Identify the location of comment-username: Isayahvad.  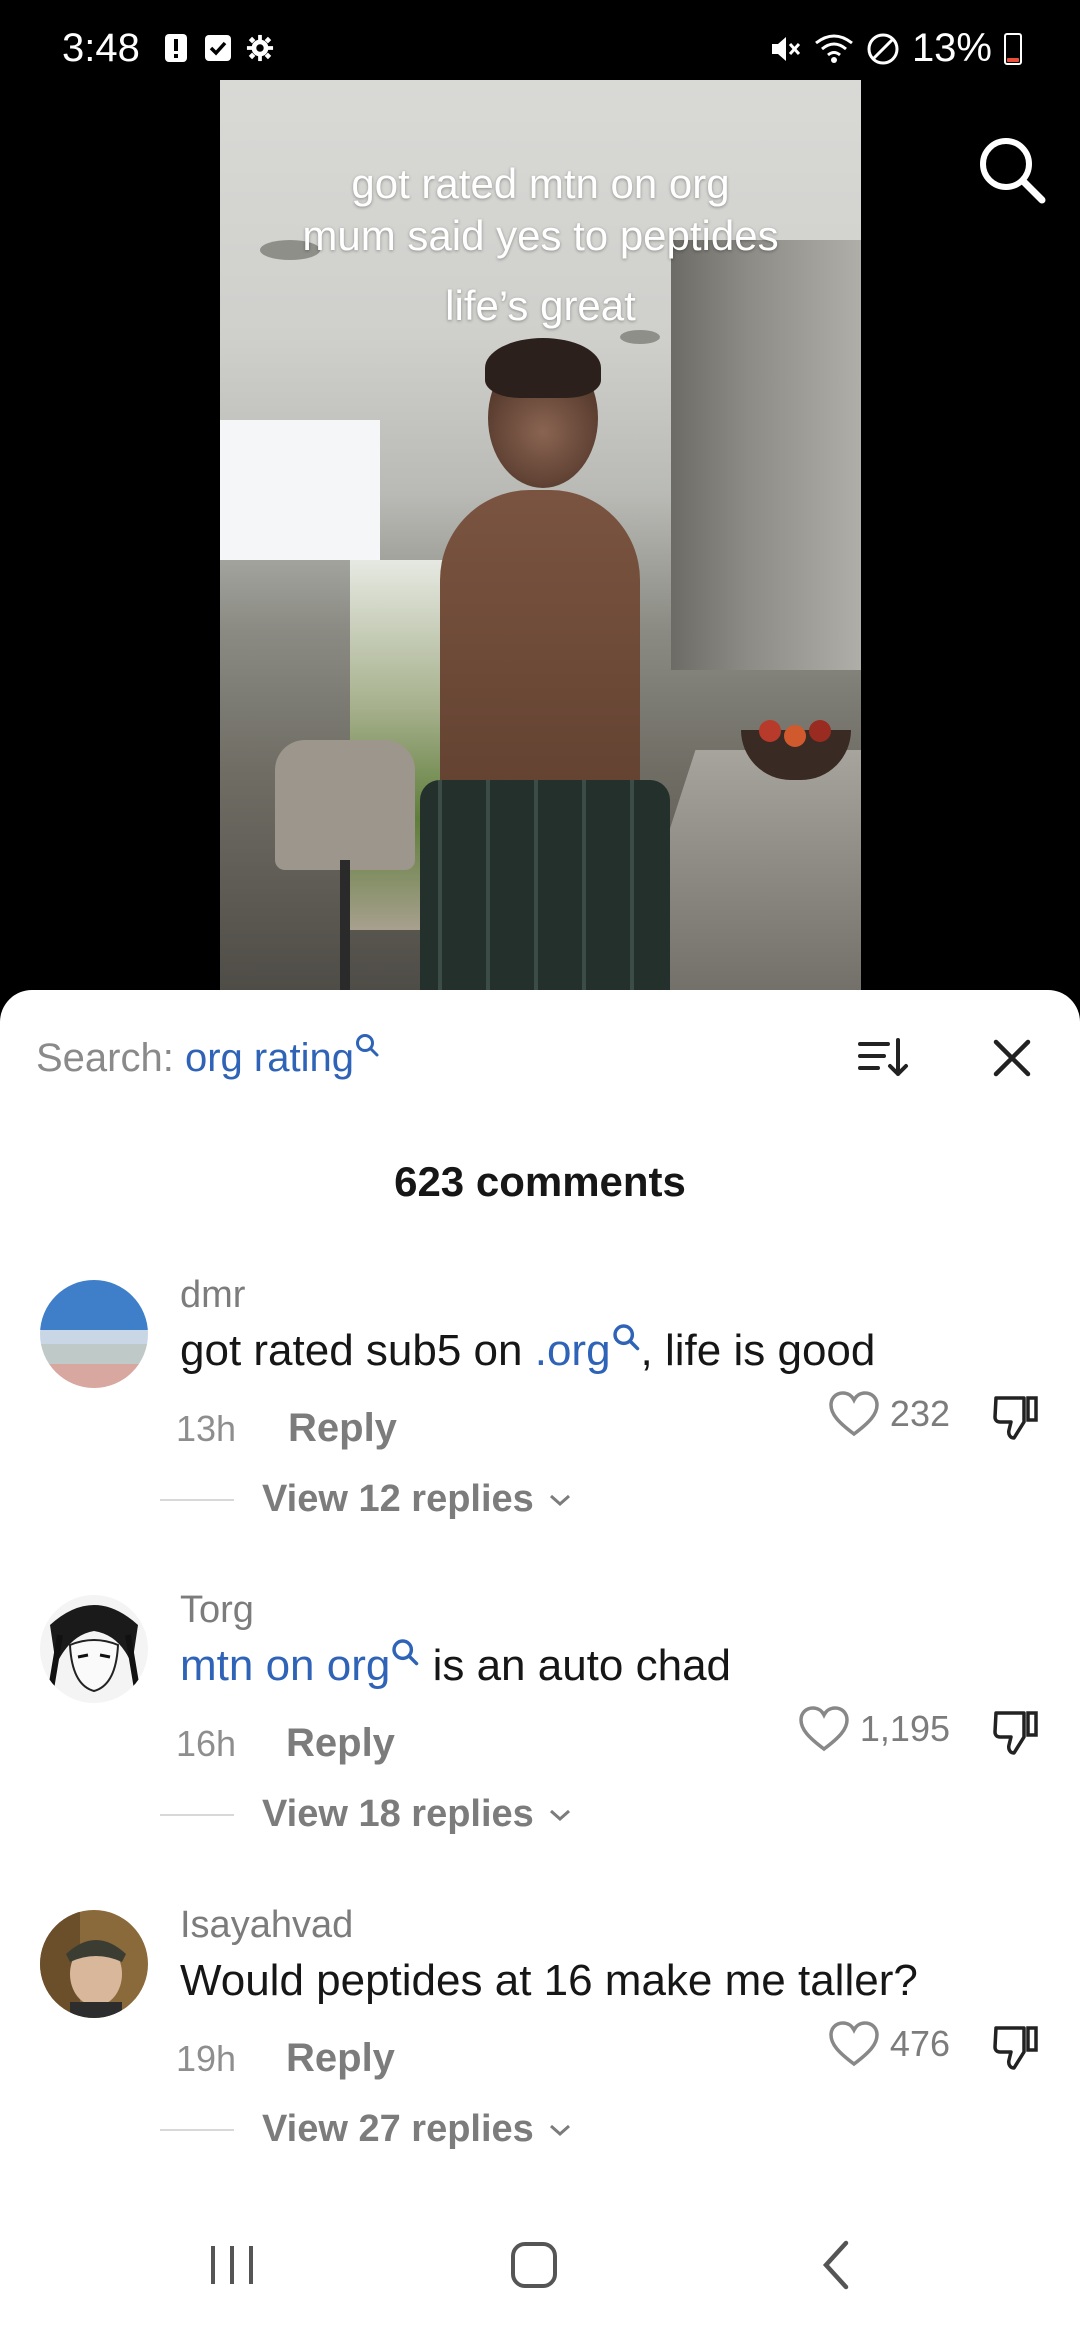
(266, 1925).